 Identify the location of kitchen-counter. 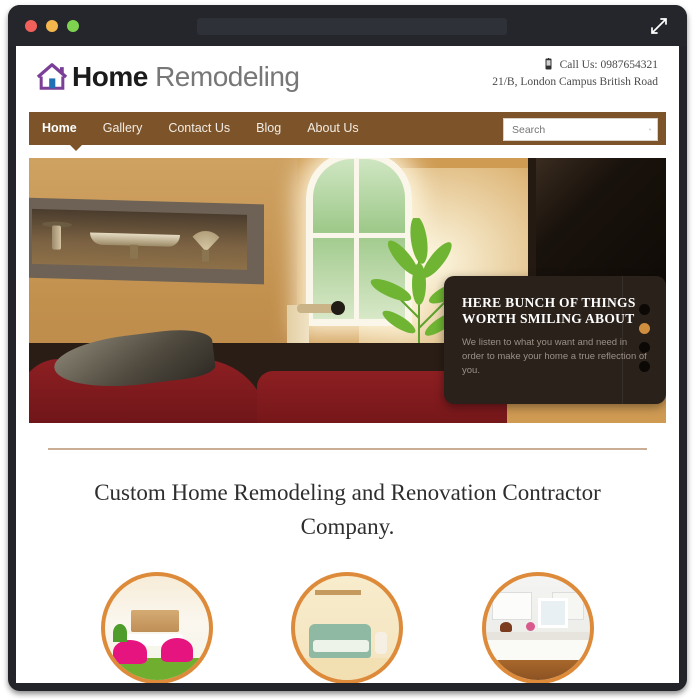
(537, 636).